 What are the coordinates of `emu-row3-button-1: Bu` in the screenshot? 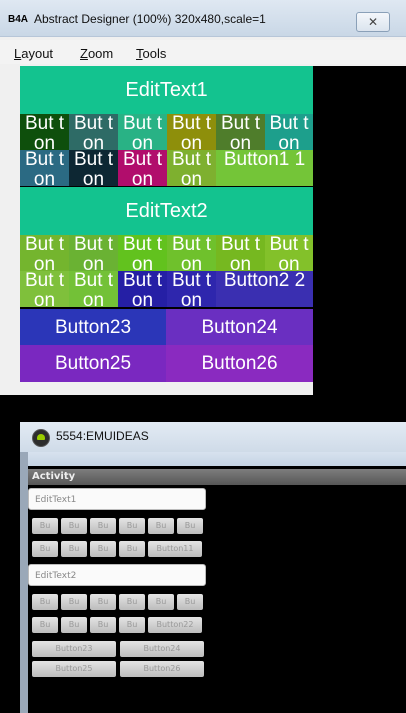 It's located at (45, 602).